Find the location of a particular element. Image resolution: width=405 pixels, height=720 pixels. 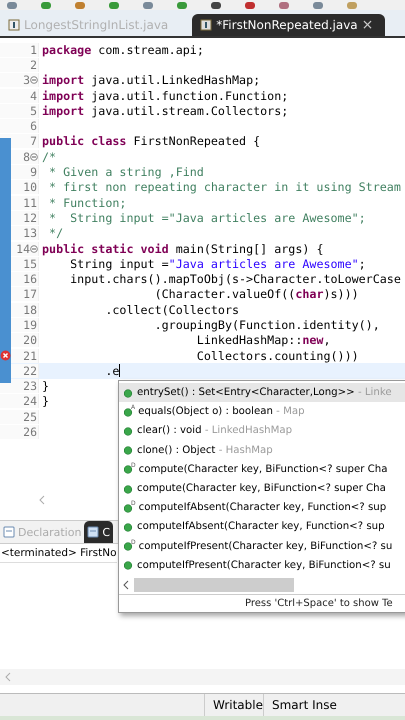

line-number: 10 is located at coordinates (30, 187).